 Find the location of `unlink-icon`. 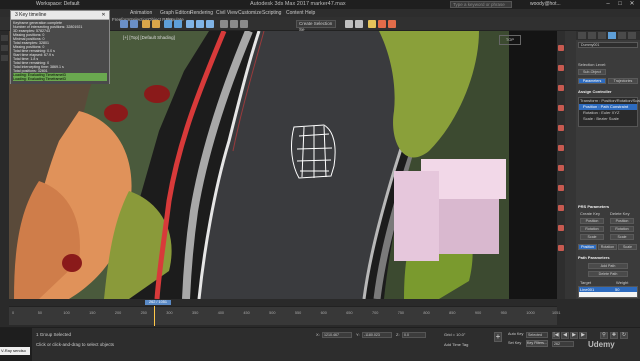

unlink-icon is located at coordinates (156, 24).